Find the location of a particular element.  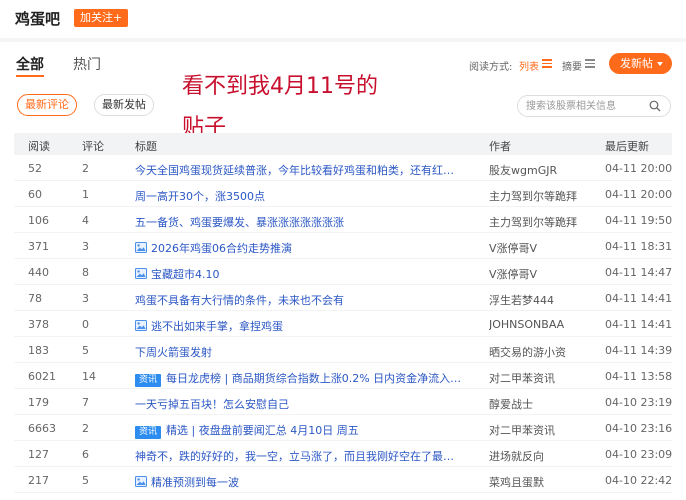

post-title-text: 下周火箭蛋发射 is located at coordinates (173, 352).